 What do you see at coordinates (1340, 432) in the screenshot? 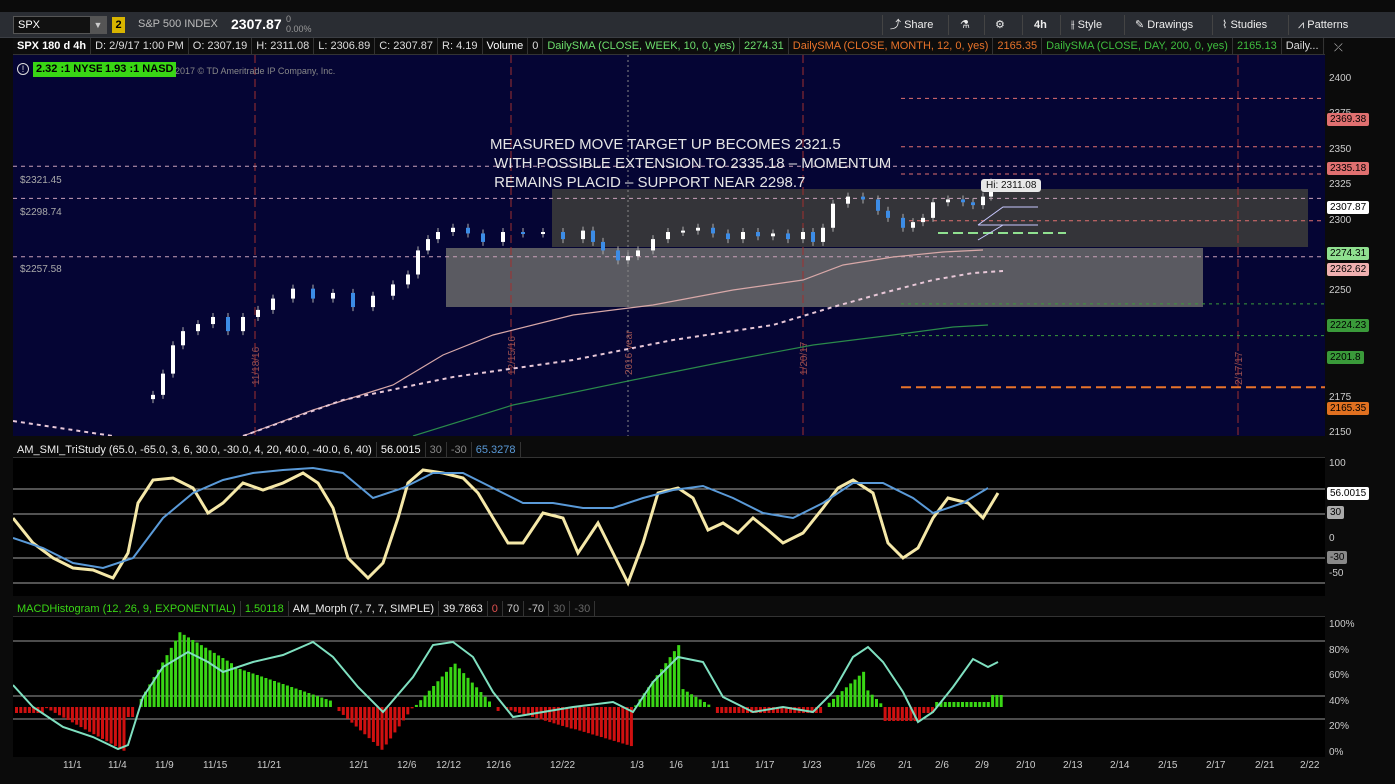
I see `price-tick: 2150` at bounding box center [1340, 432].